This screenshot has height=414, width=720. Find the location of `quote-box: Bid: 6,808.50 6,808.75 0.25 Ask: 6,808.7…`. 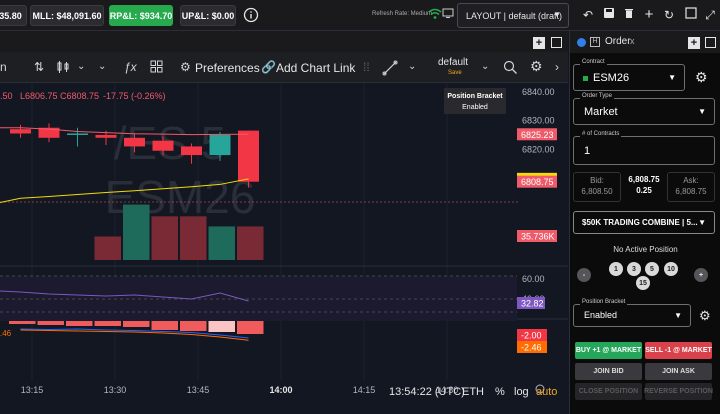

quote-box: Bid: 6,808.50 6,808.75 0.25 Ask: 6,808.7… is located at coordinates (644, 187).